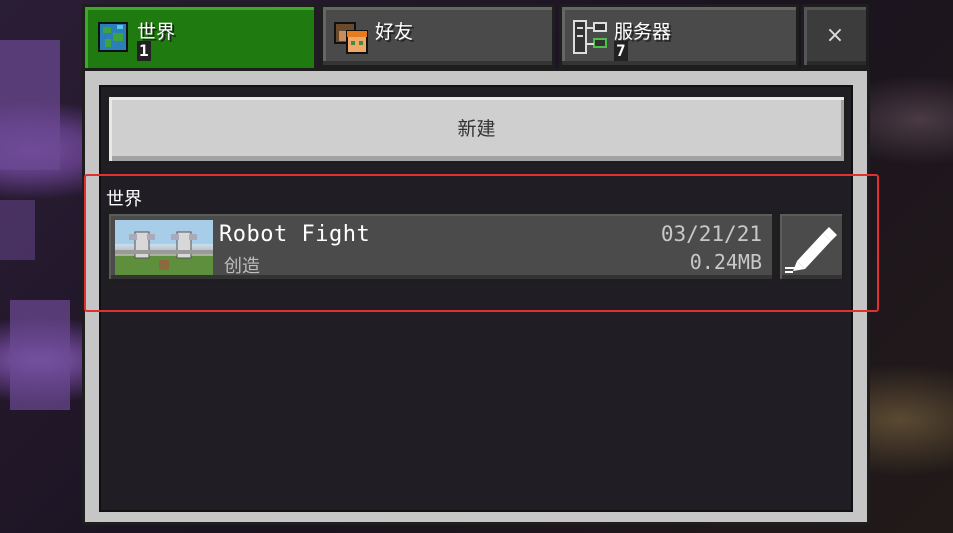 The image size is (953, 533). I want to click on close-button: ×, so click(835, 36).